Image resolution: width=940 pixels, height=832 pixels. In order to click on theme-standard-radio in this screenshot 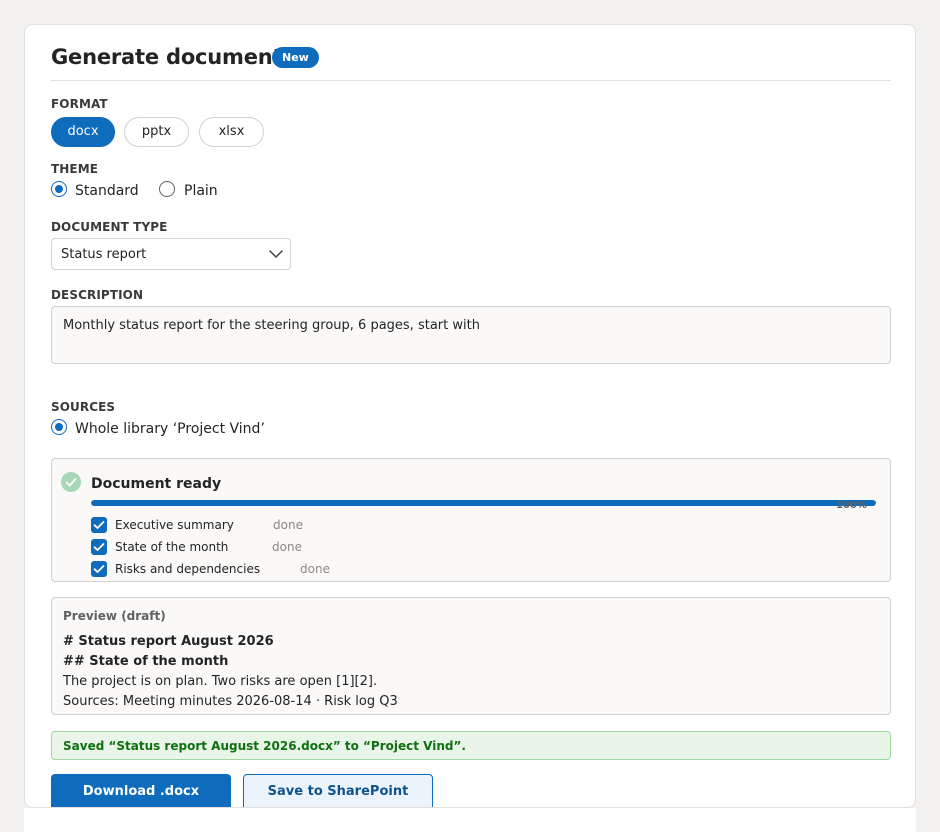, I will do `click(59, 189)`.